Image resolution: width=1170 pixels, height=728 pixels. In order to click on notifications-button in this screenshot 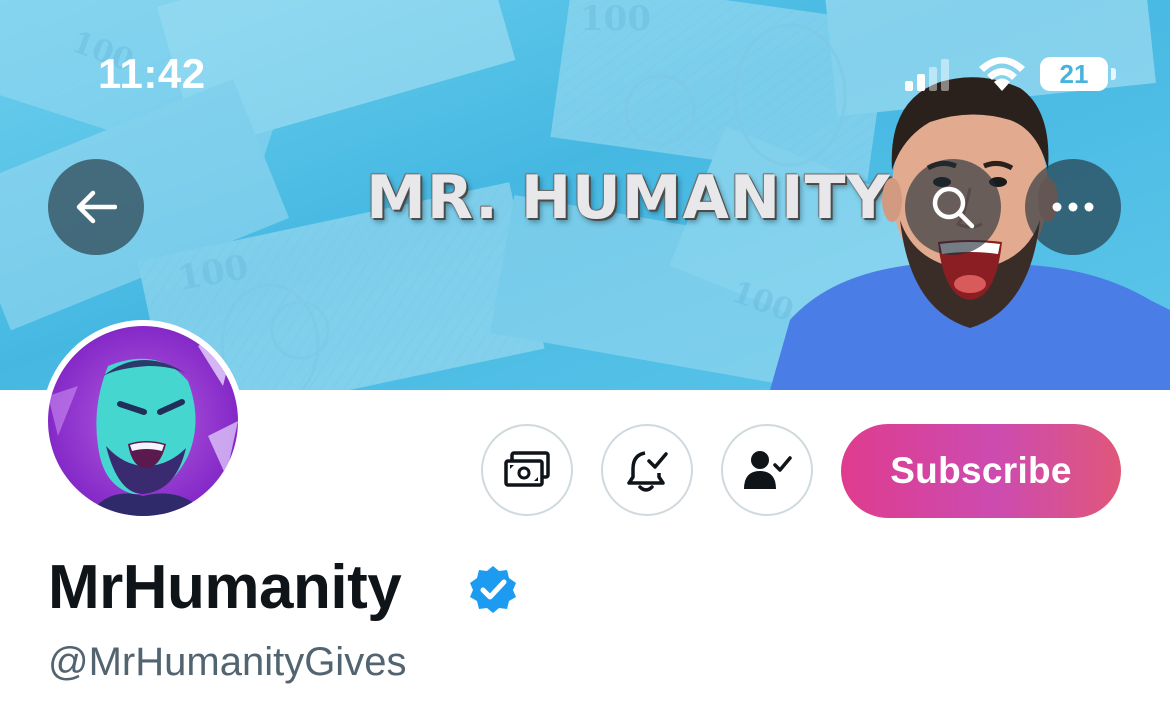, I will do `click(647, 470)`.